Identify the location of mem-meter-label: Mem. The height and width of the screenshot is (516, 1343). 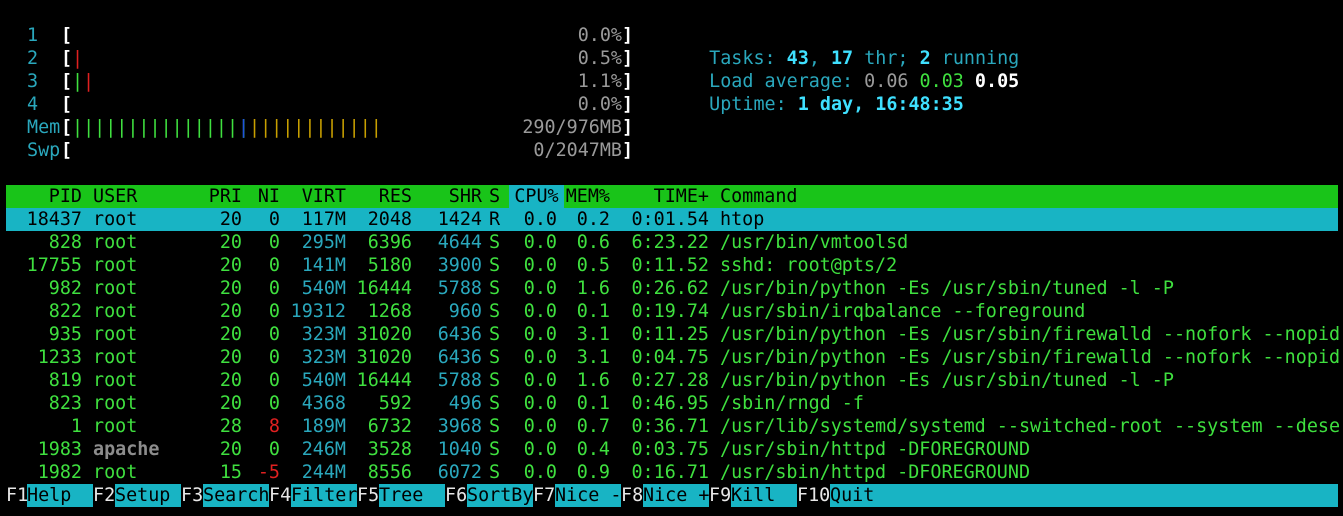
(44, 127).